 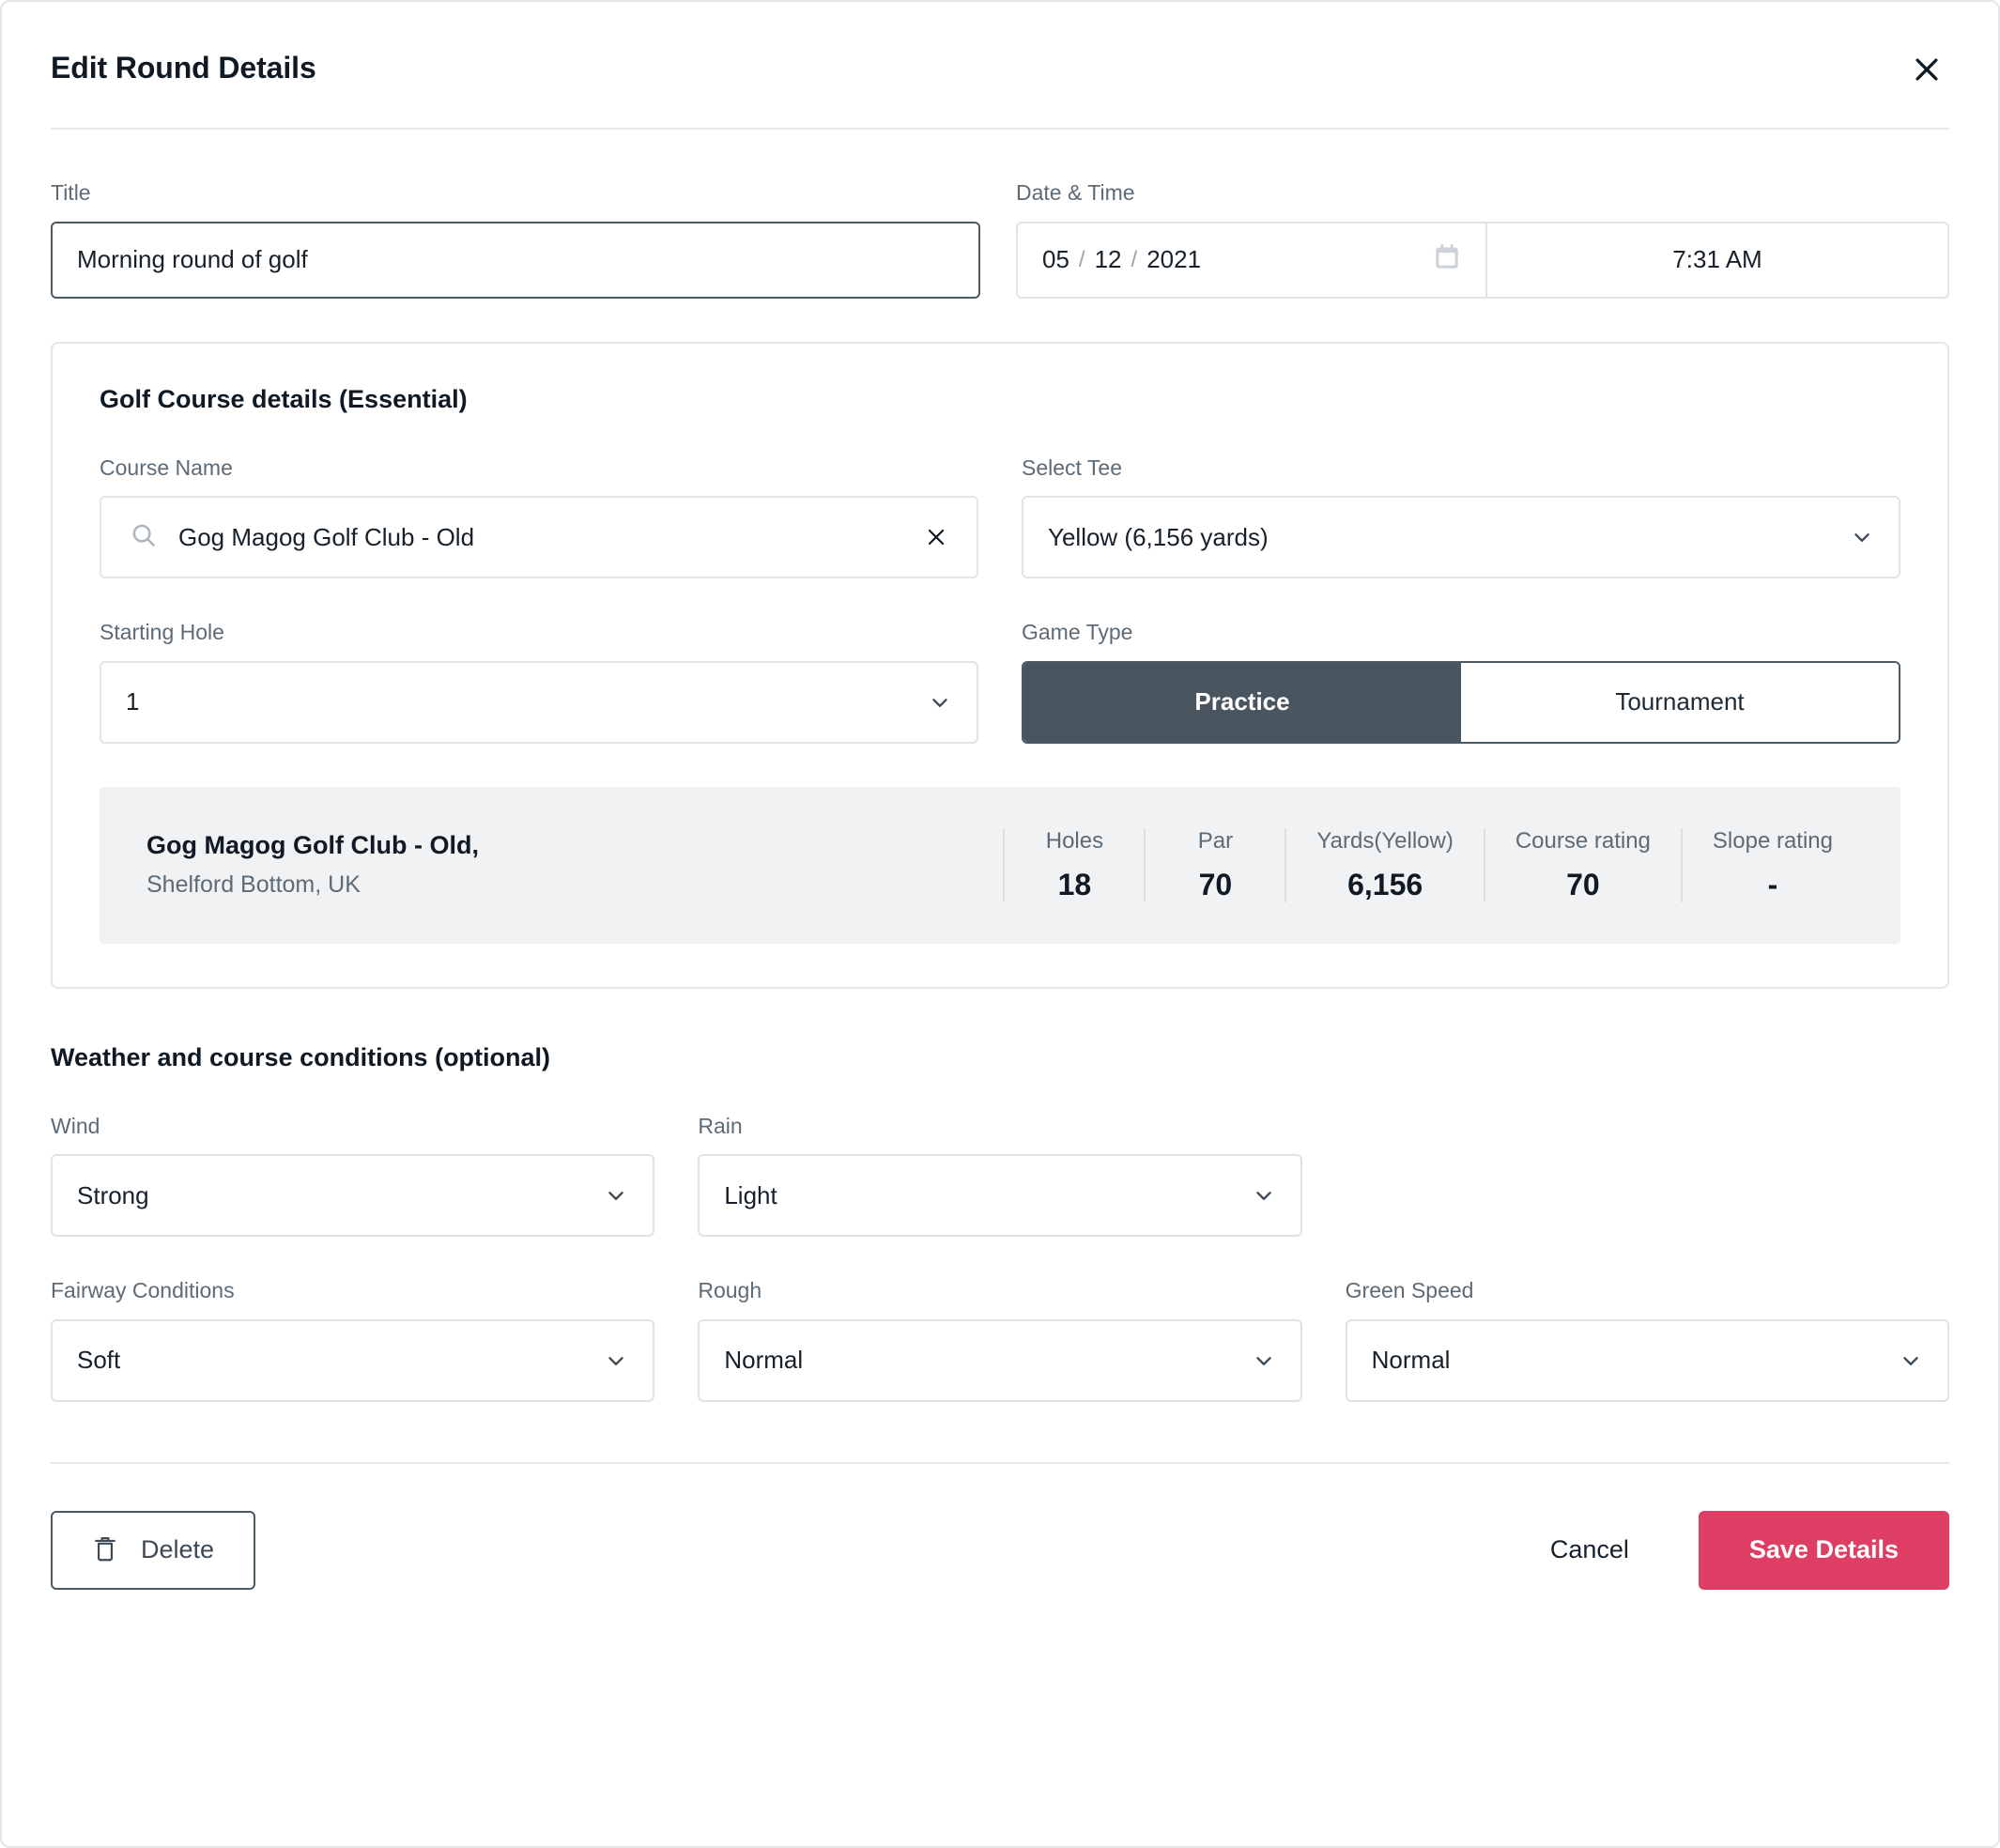 I want to click on time-input: 7:31 AM, so click(x=1717, y=260).